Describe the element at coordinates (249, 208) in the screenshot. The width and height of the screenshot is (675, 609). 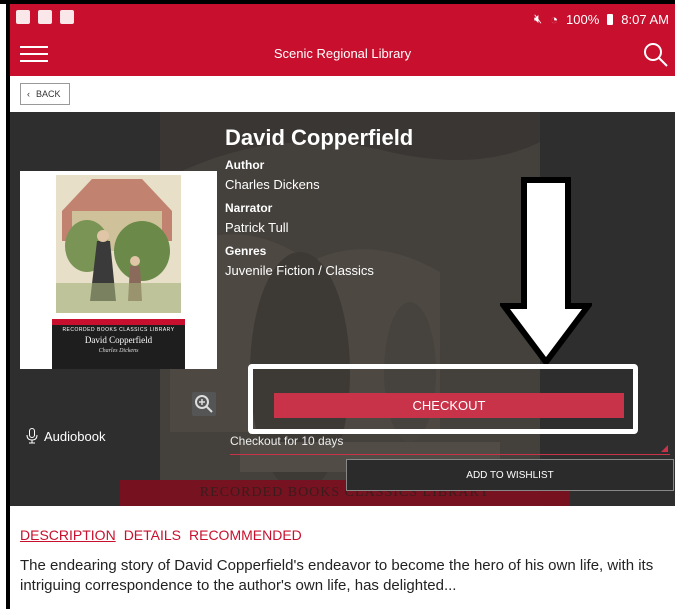
I see `narrator-label: Narrator` at that location.